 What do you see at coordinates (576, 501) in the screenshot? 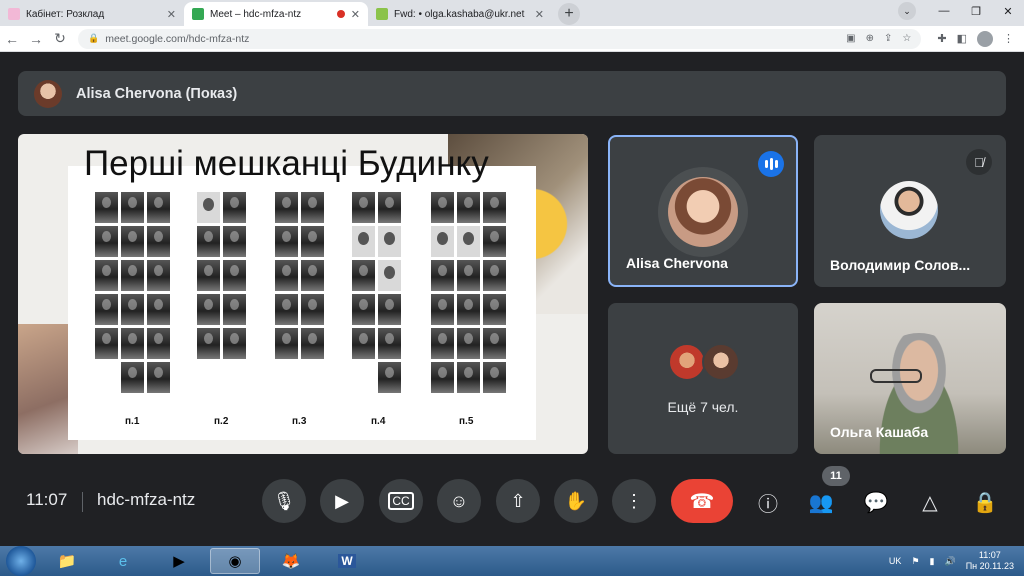
I see `raise-hand-button: ✋` at bounding box center [576, 501].